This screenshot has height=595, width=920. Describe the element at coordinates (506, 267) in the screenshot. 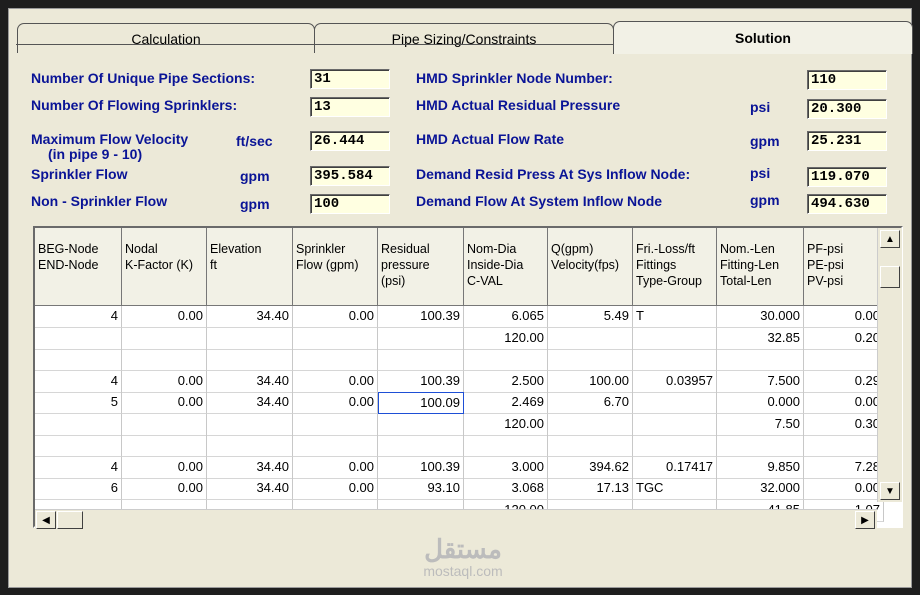

I see `column-header-nominal-dia: Nom-Dia Inside-Dia C-VAL` at that location.